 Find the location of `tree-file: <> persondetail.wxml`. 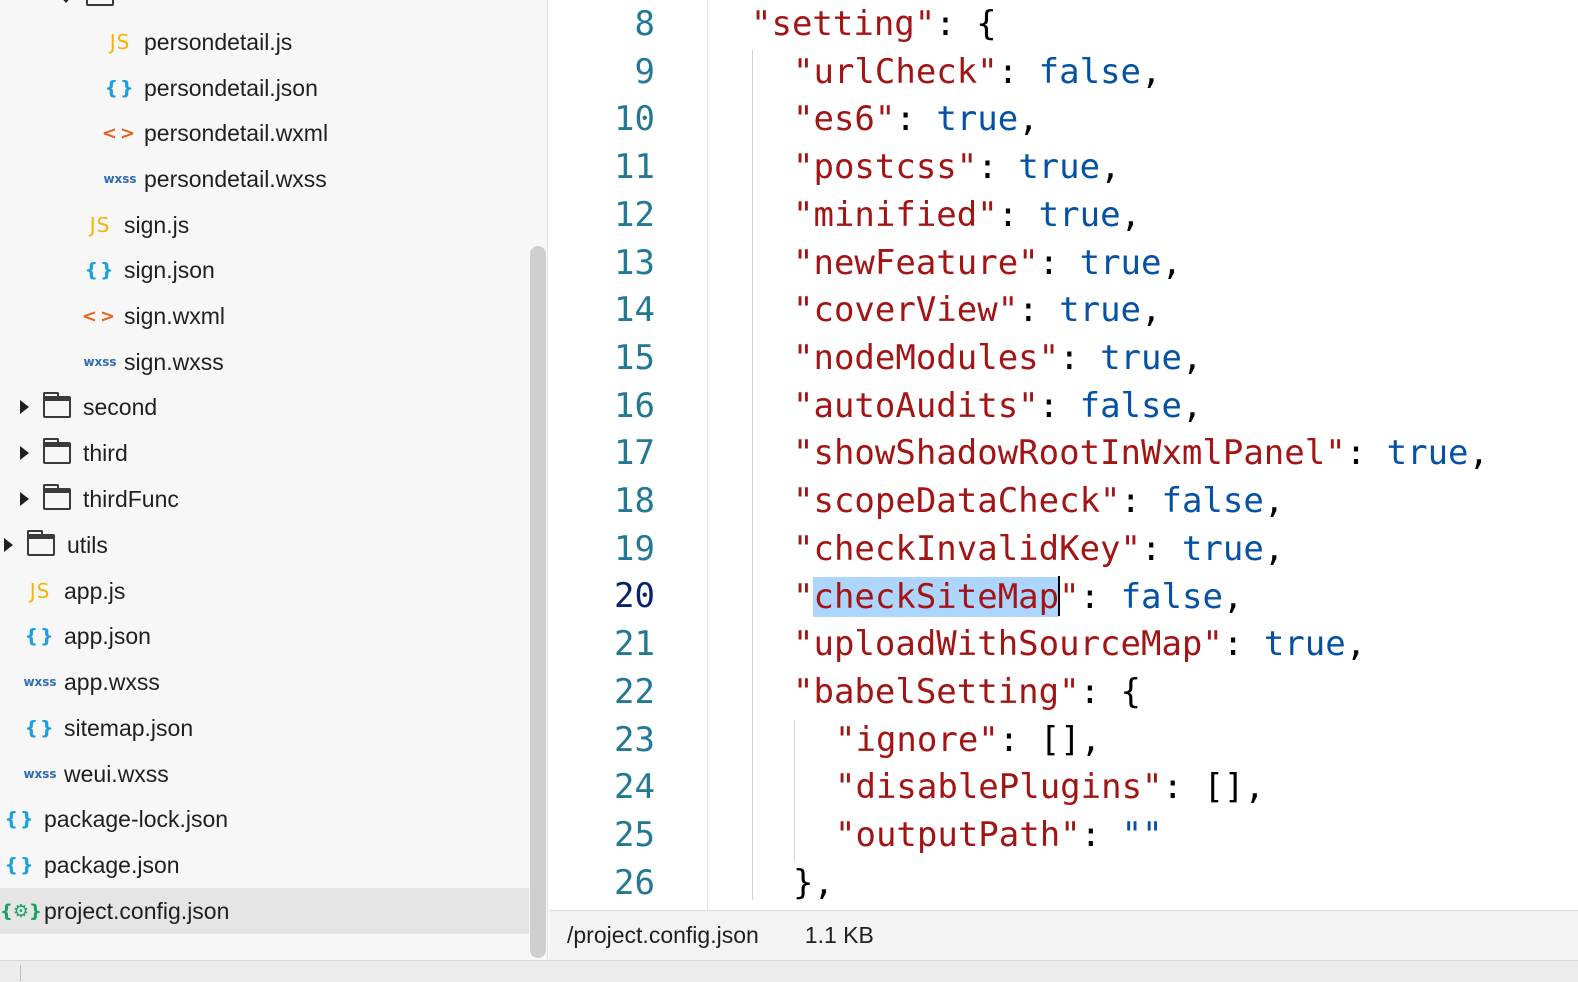

tree-file: <> persondetail.wxml is located at coordinates (264, 133).